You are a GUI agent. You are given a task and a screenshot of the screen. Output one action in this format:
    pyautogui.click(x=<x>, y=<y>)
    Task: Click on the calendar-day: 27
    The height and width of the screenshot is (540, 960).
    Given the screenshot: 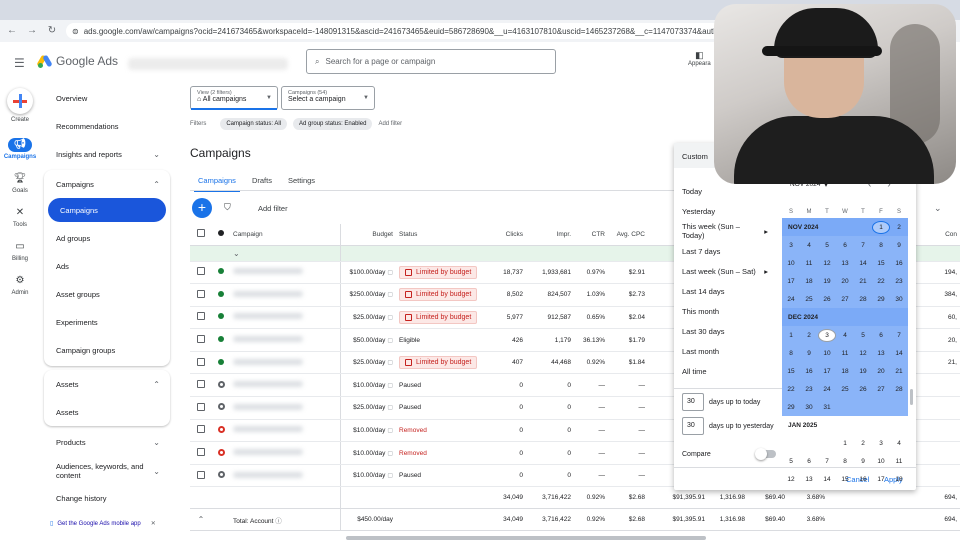 What is the action you would take?
    pyautogui.click(x=845, y=299)
    